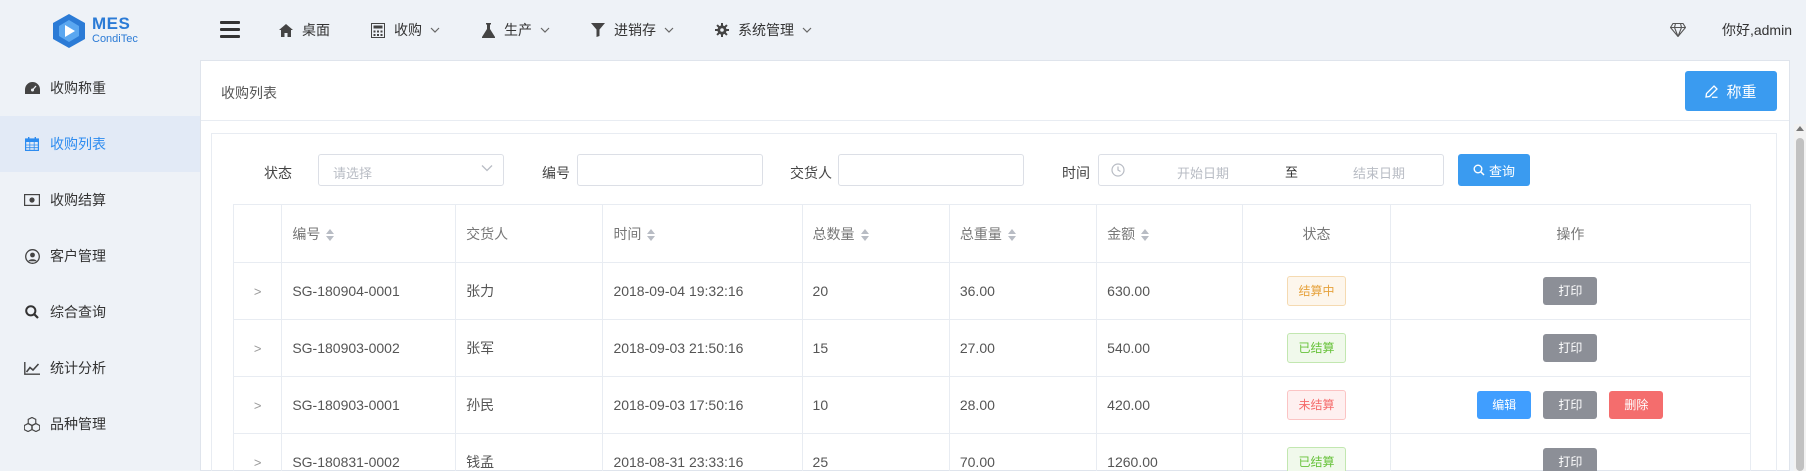 This screenshot has height=471, width=1806. Describe the element at coordinates (1800, 304) in the screenshot. I see `scrollbar-thumb` at that location.